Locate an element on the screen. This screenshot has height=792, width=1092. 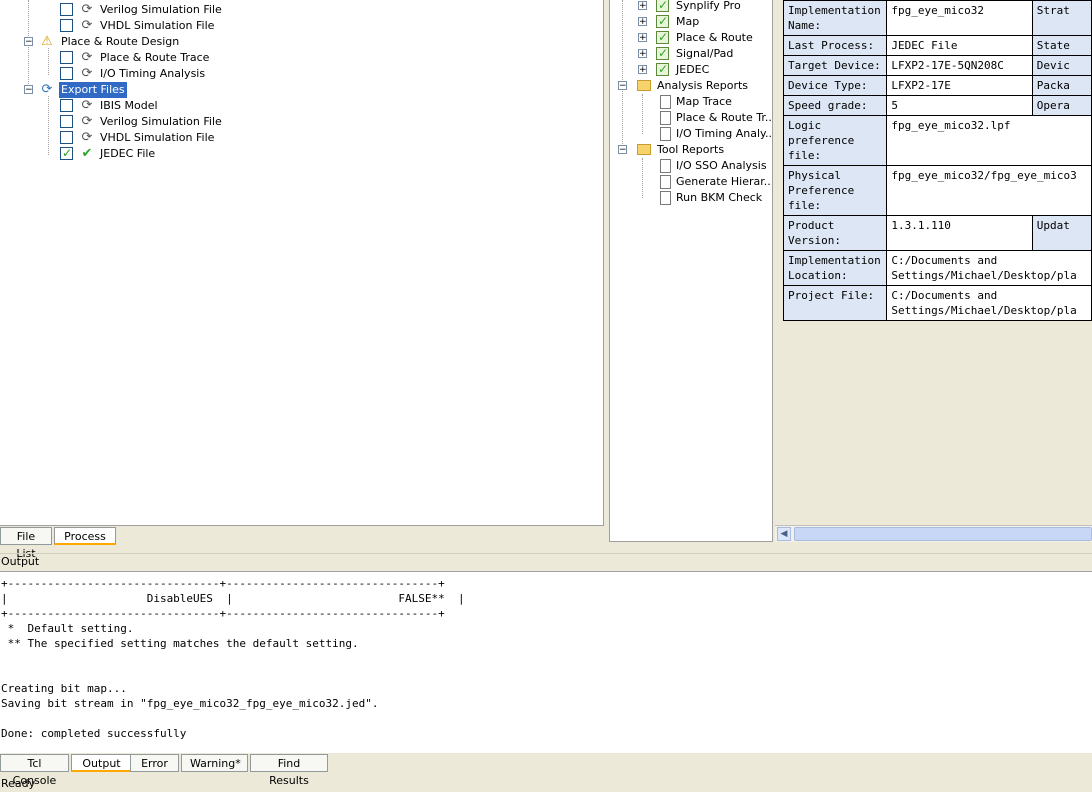
summary-key: State is located at coordinates (1061, 45).